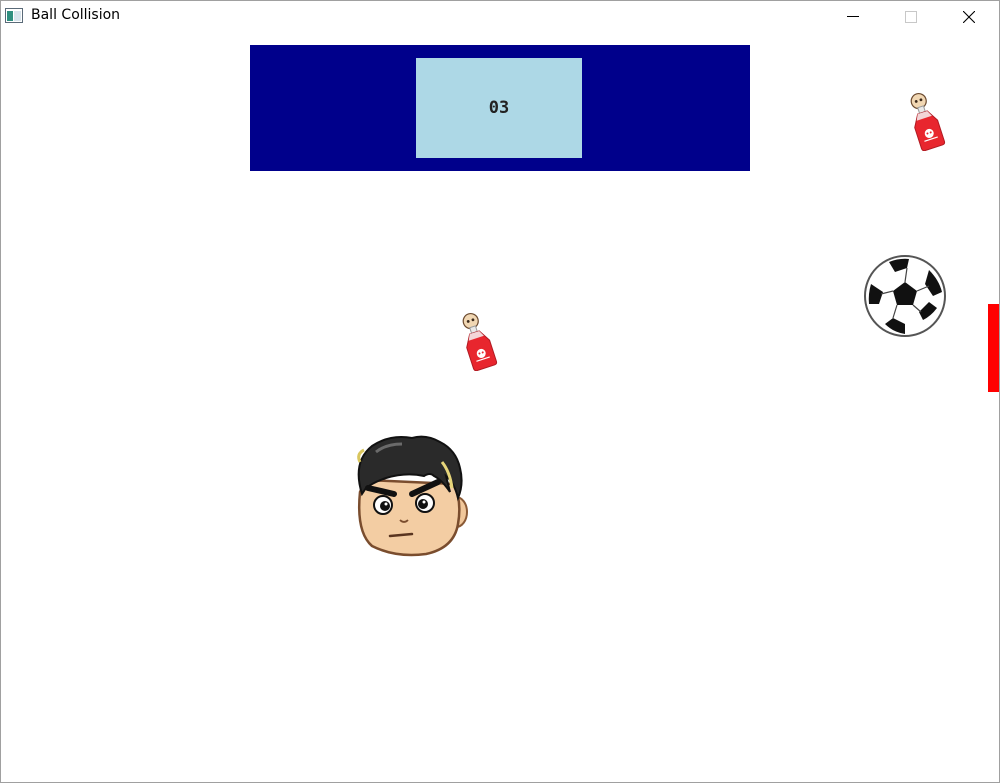 This screenshot has width=1000, height=783. I want to click on score-value: 03, so click(499, 108).